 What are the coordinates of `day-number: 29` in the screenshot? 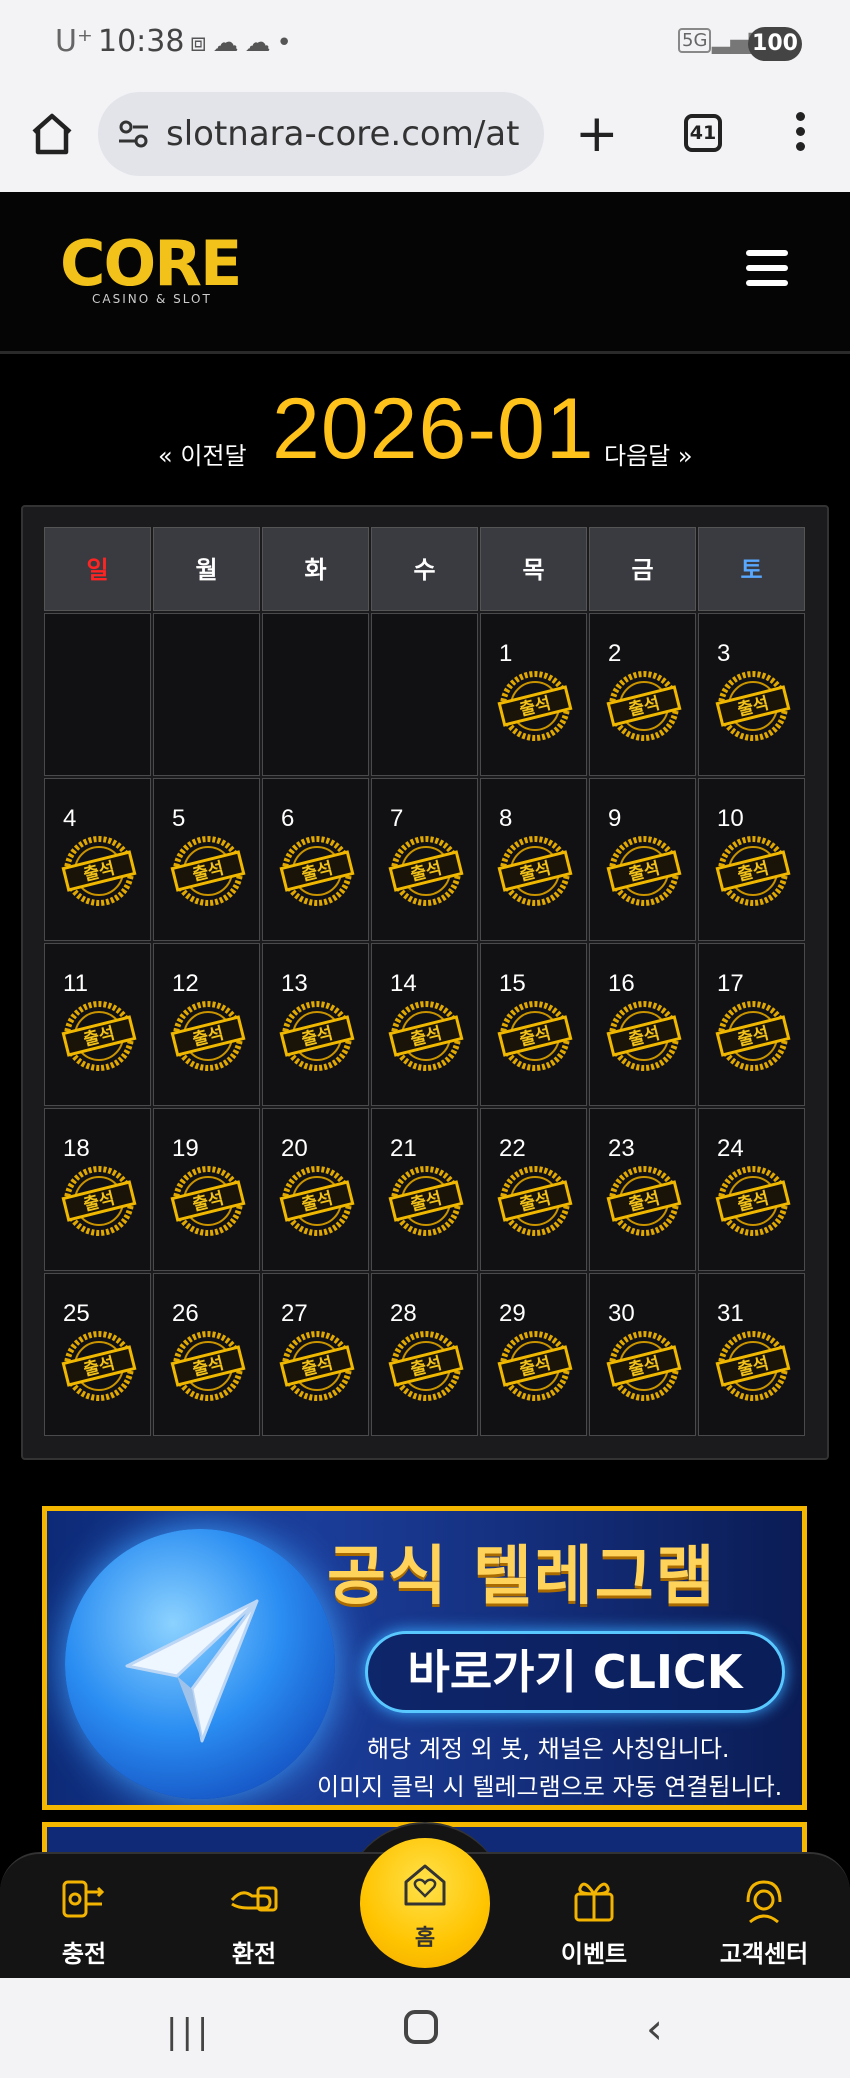 It's located at (512, 1313).